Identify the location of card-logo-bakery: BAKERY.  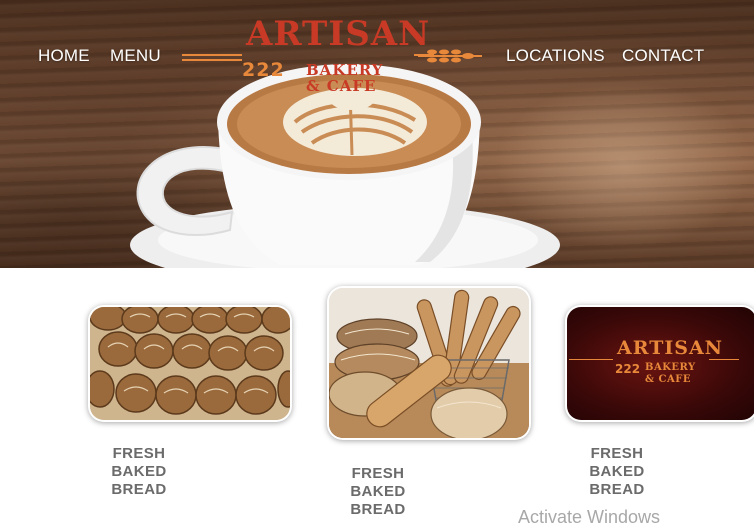
(670, 367).